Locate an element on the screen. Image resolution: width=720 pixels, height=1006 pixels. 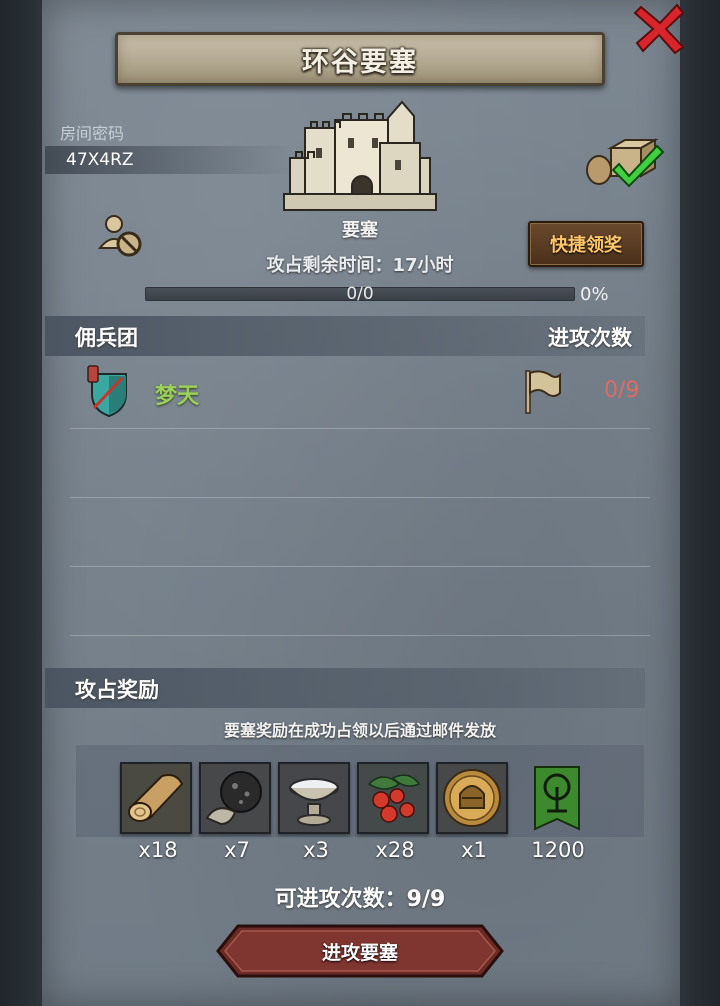
tree-banner-icon is located at coordinates (557, 798).